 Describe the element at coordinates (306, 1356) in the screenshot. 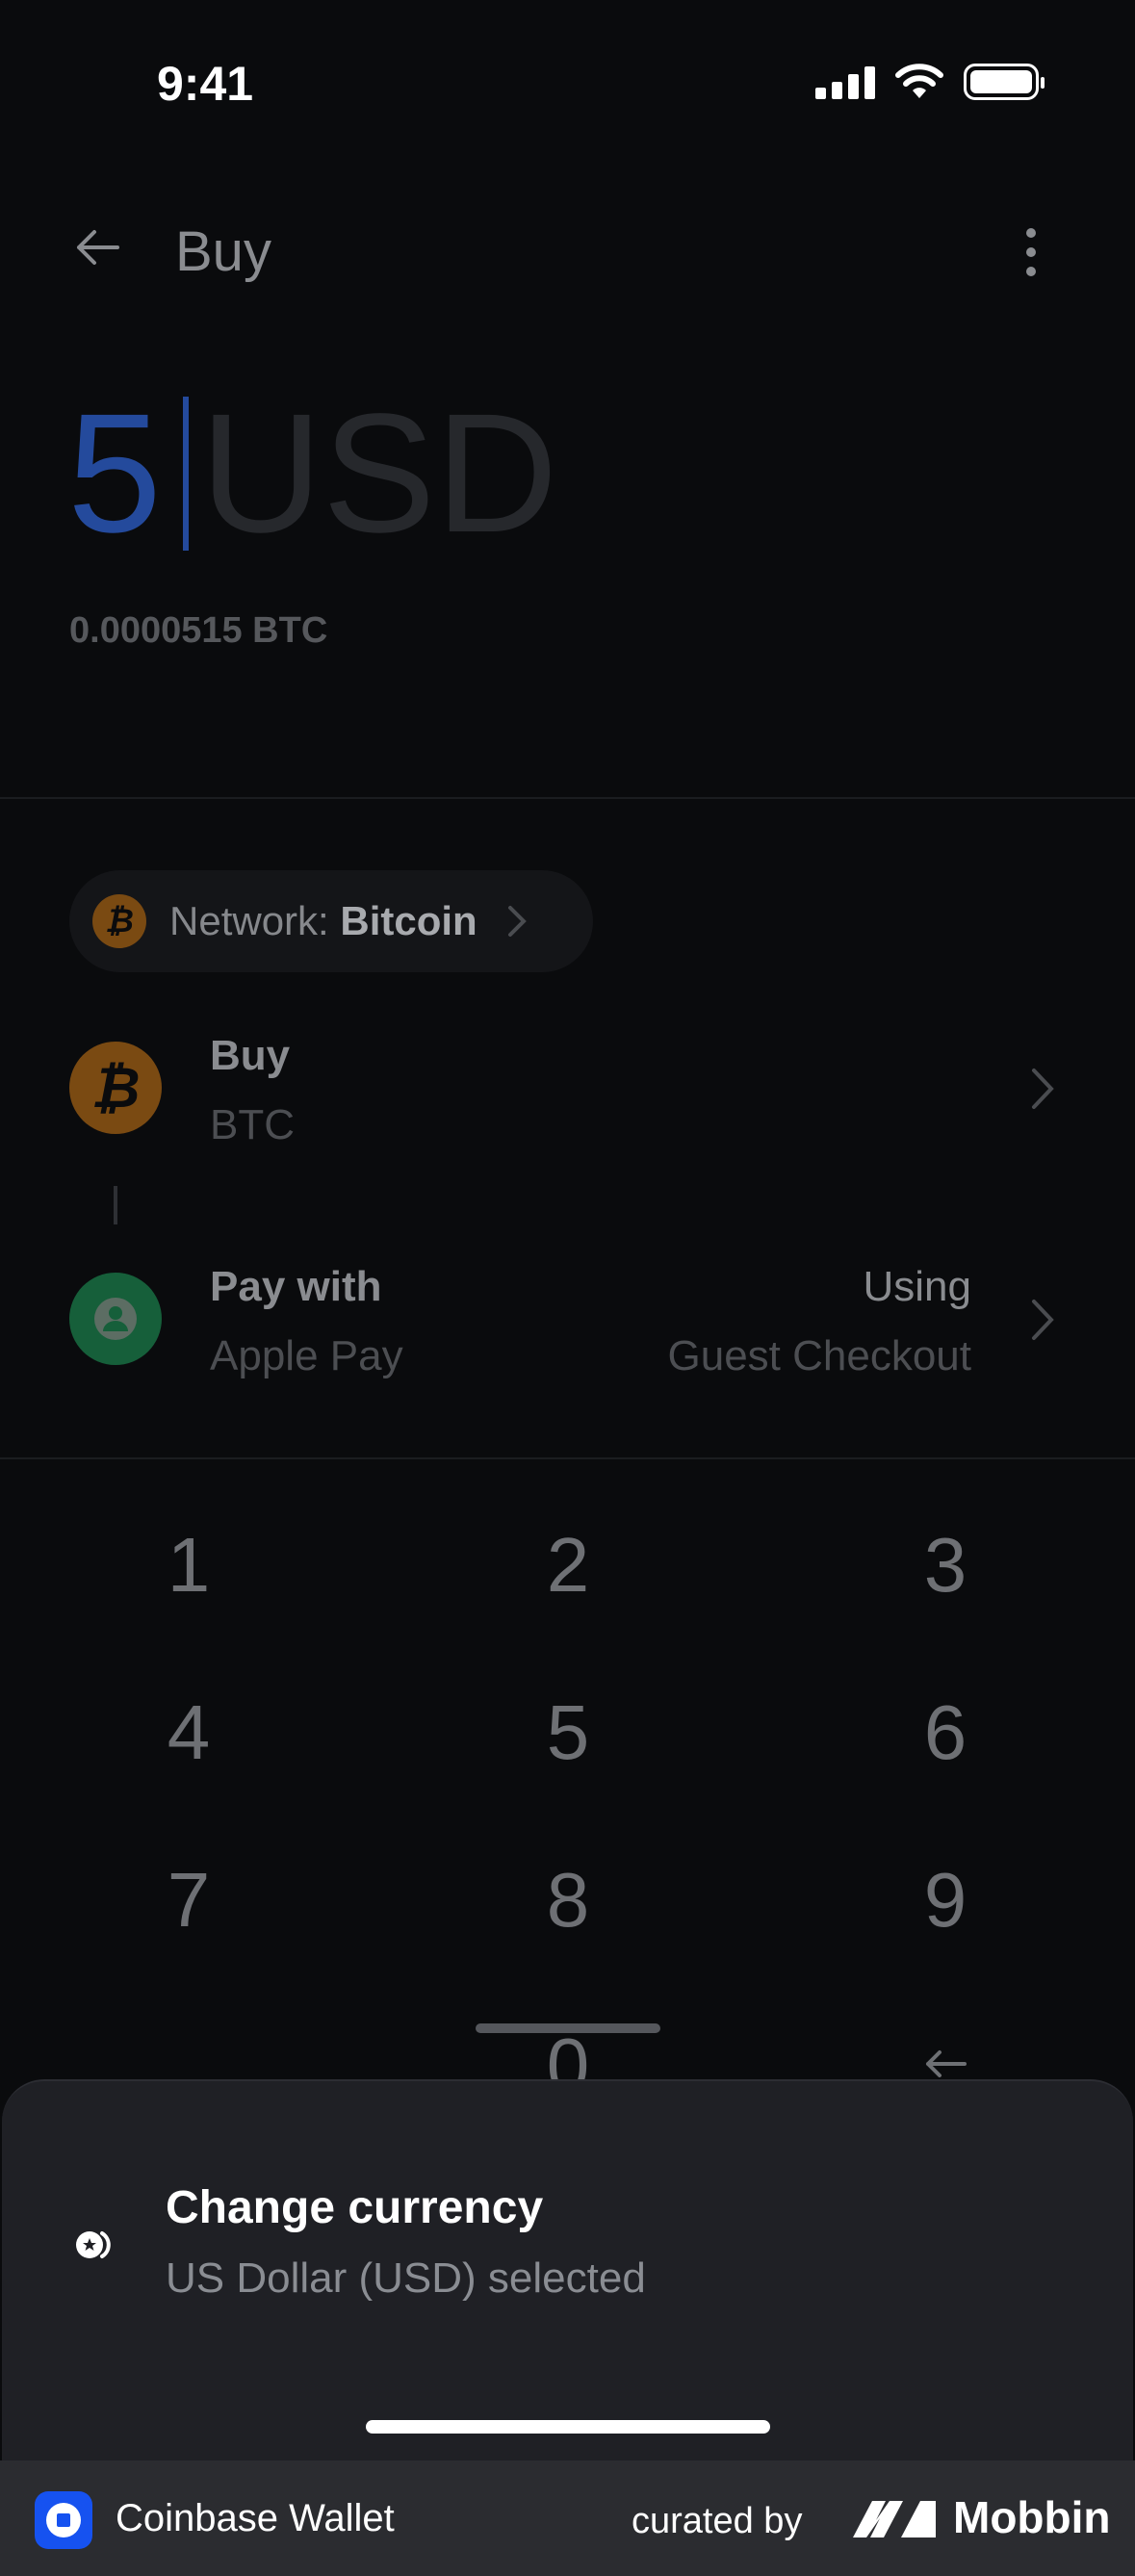

I see `pay-method: Apple Pay` at that location.